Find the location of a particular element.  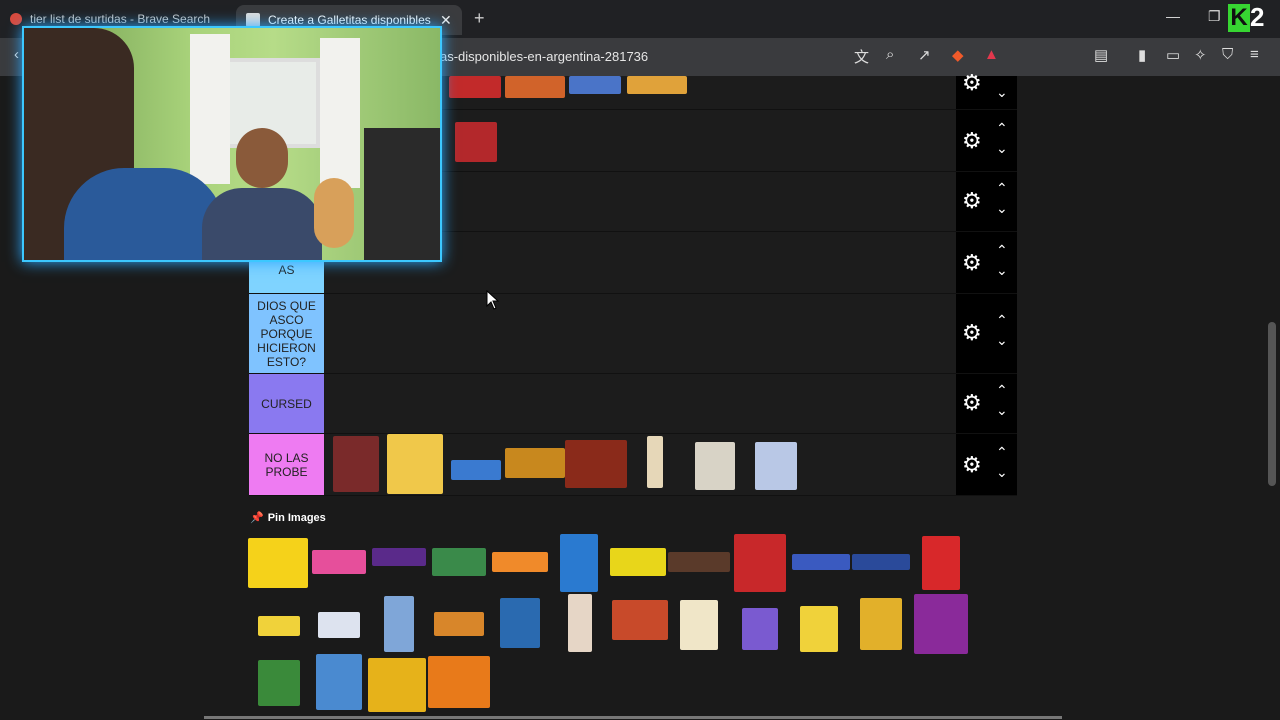

brave-shields-icon: ◆ is located at coordinates (958, 55).